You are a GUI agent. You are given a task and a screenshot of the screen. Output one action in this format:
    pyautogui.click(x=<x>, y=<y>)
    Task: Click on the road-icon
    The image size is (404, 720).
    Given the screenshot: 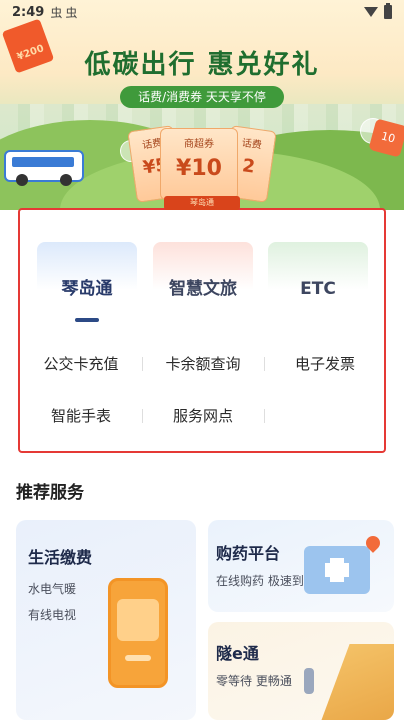 What is the action you would take?
    pyautogui.click(x=357, y=682)
    